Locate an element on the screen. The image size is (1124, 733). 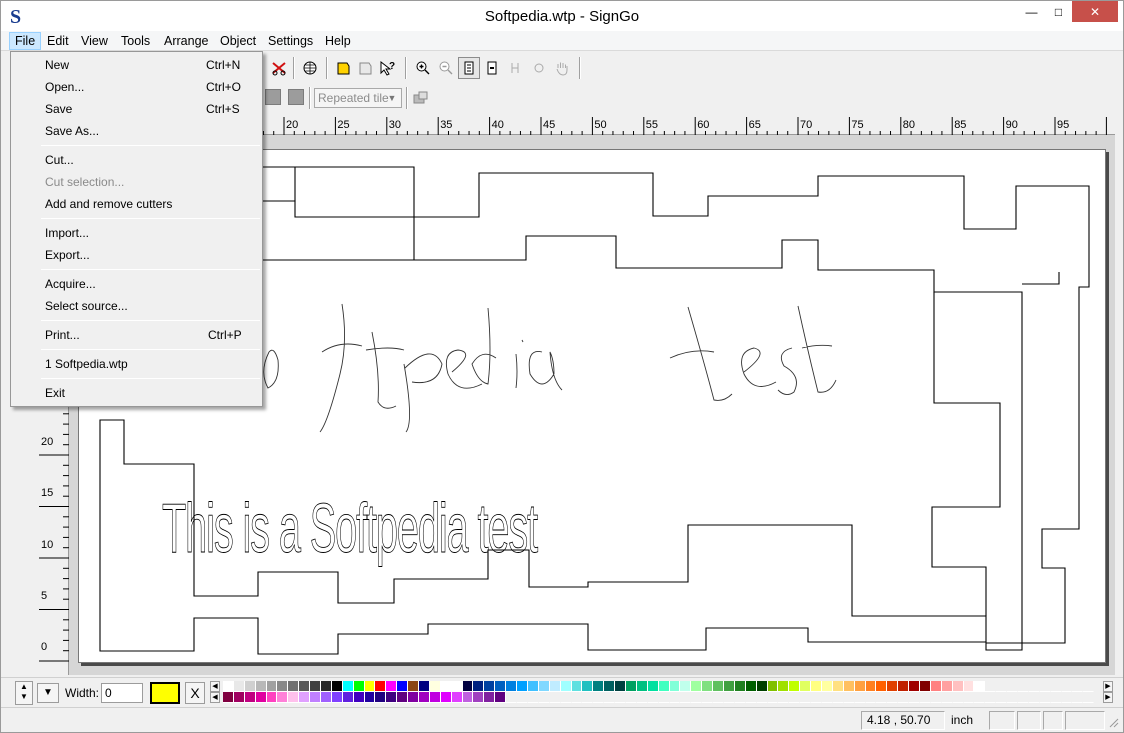
menu-object: Object is located at coordinates (238, 41).